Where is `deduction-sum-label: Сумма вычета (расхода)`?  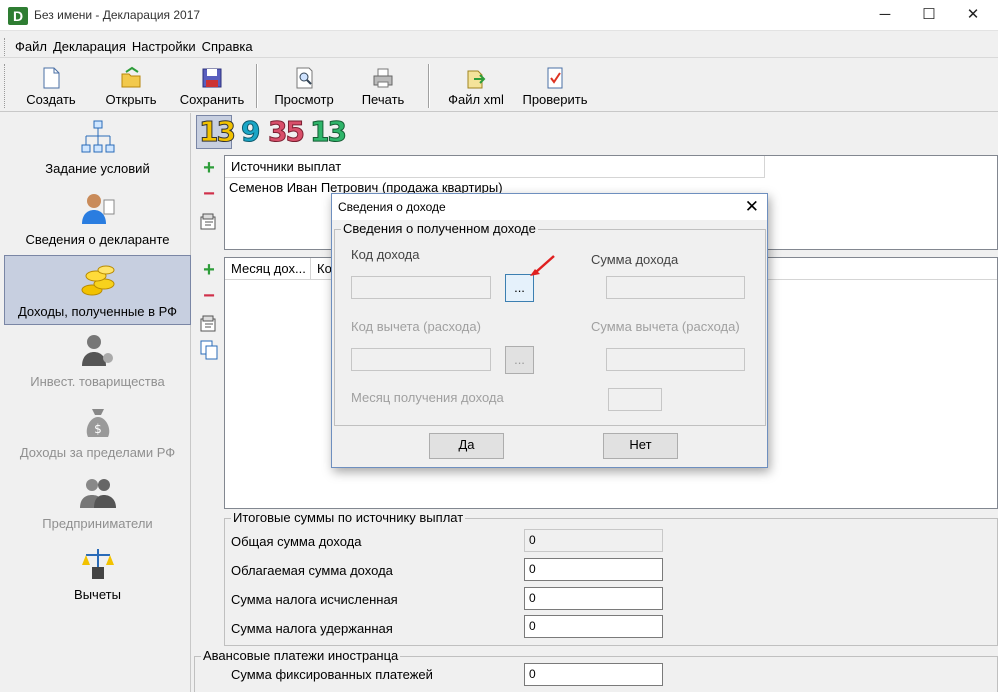 deduction-sum-label: Сумма вычета (расхода) is located at coordinates (665, 326).